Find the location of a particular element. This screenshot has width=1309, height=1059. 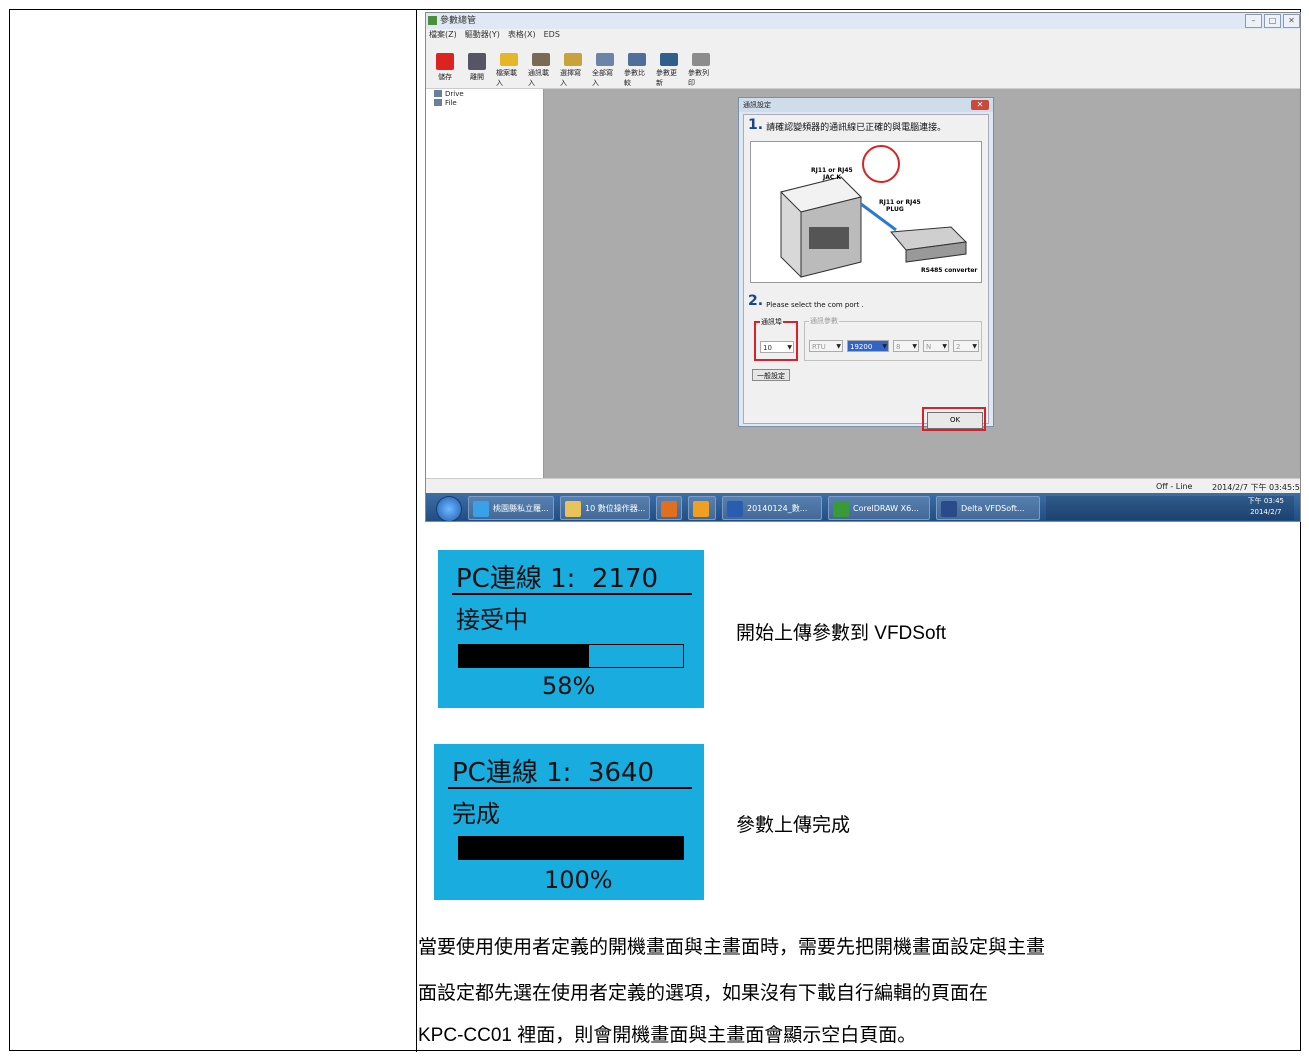

param-compare-icon is located at coordinates (637, 59).